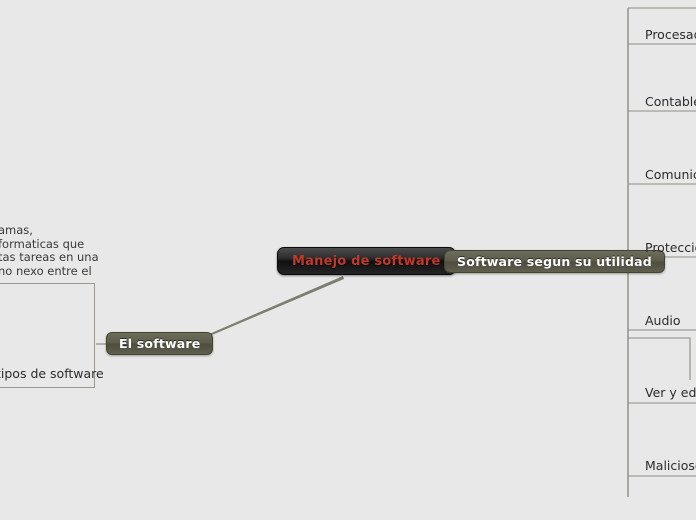 This screenshot has height=520, width=696. What do you see at coordinates (670, 101) in the screenshot?
I see `right-child-label-contables: Contables` at bounding box center [670, 101].